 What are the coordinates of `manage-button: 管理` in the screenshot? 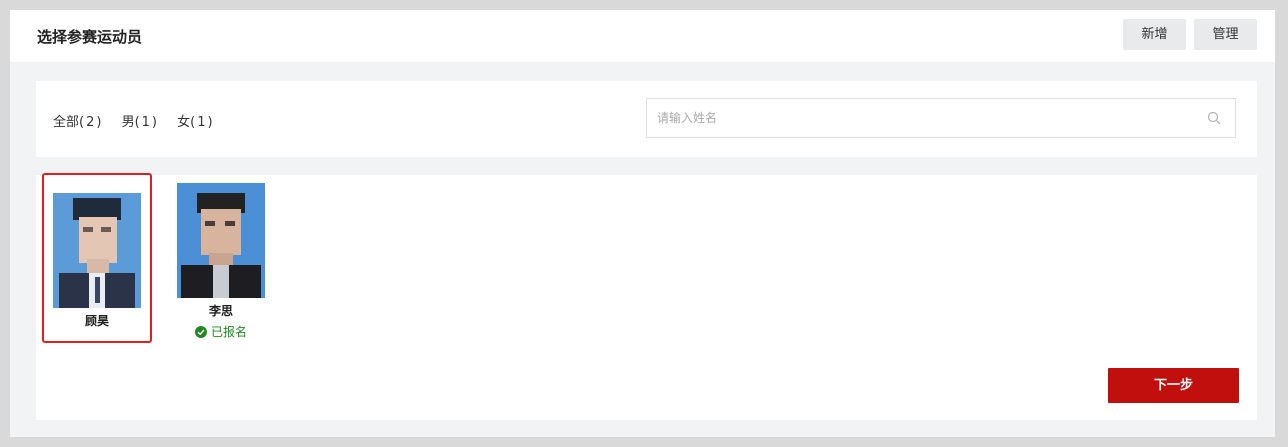 It's located at (1225, 34).